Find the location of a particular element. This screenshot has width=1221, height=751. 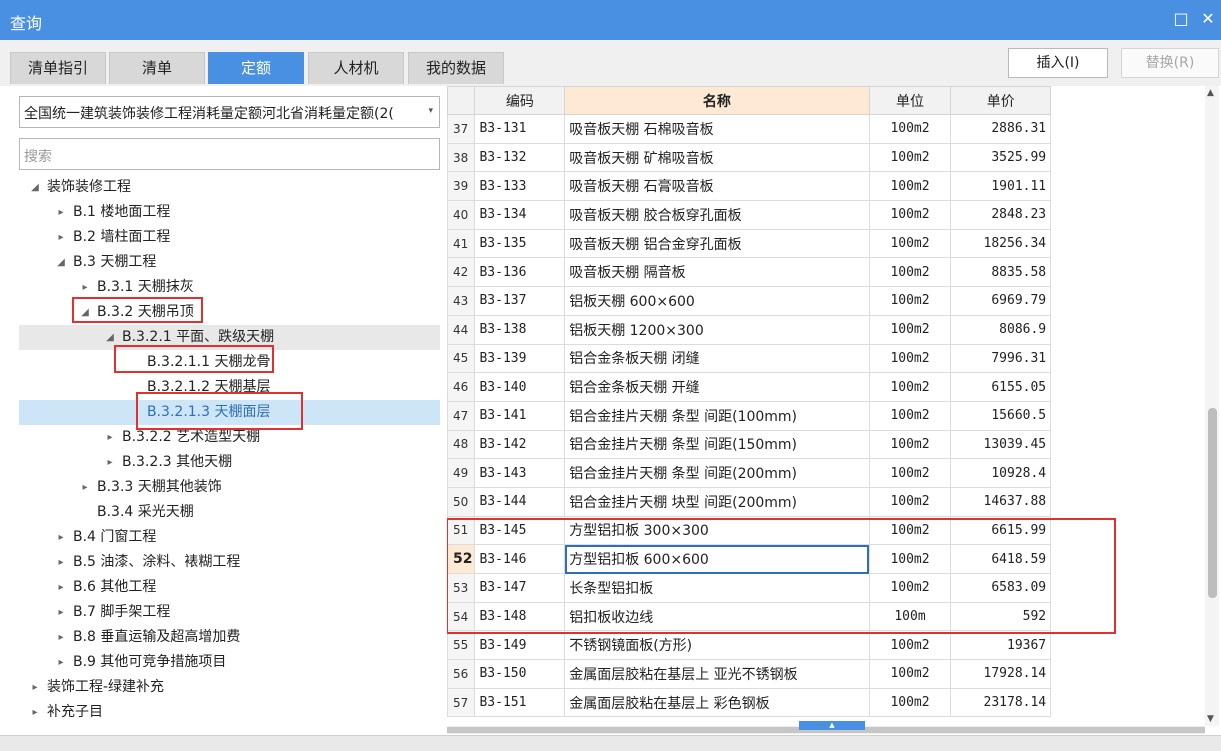

cell-price: 6155.05 is located at coordinates (1001, 387).